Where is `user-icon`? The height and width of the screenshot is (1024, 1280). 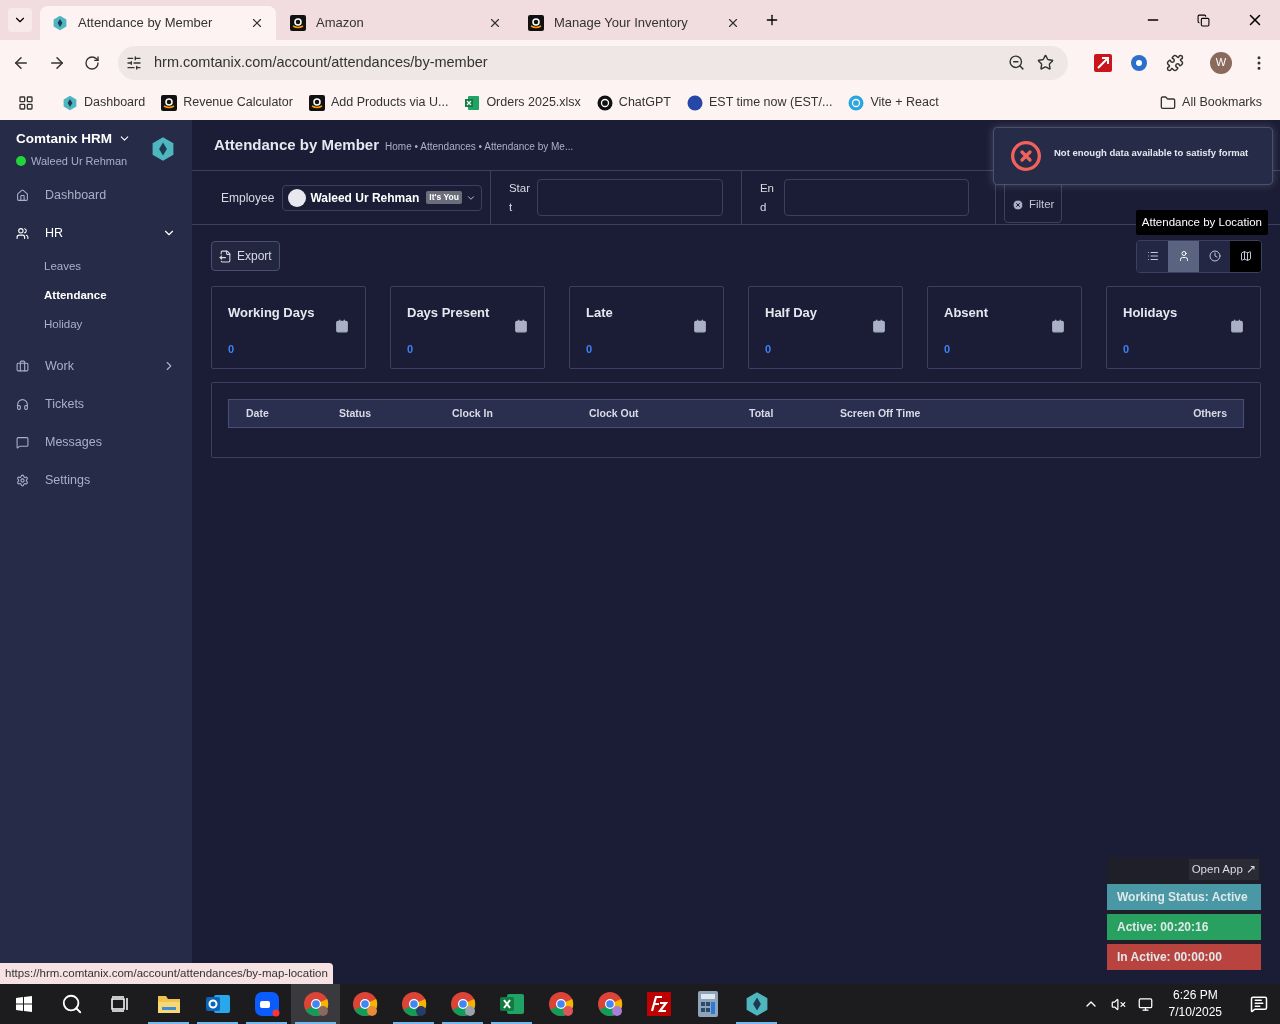 user-icon is located at coordinates (1183, 256).